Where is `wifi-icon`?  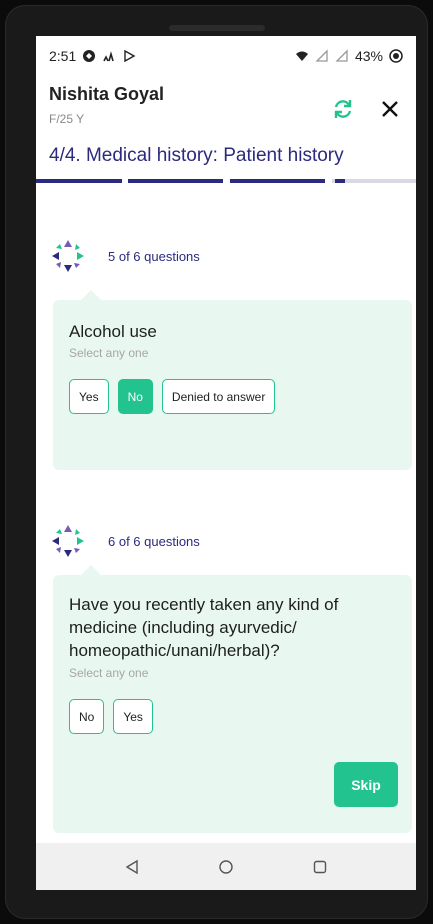 wifi-icon is located at coordinates (301, 56).